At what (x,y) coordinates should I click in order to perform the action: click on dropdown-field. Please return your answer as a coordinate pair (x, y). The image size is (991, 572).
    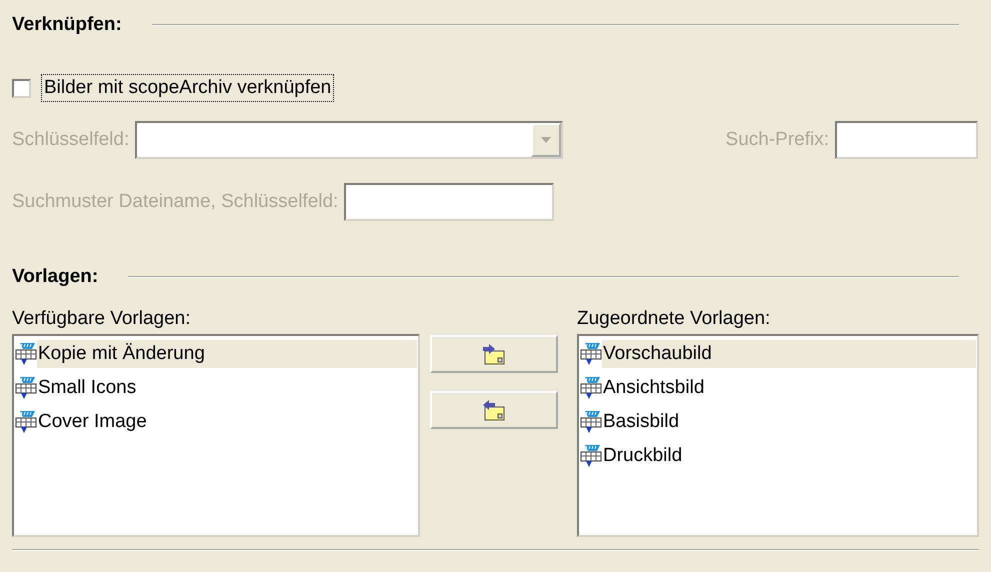
    Looking at the image, I should click on (349, 140).